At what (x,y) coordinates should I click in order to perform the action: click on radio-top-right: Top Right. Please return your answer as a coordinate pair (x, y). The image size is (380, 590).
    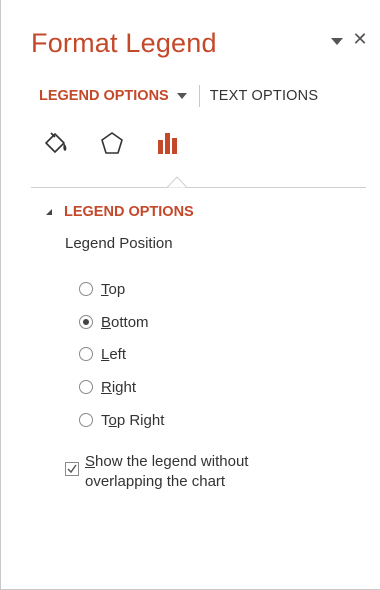
    Looking at the image, I should click on (121, 420).